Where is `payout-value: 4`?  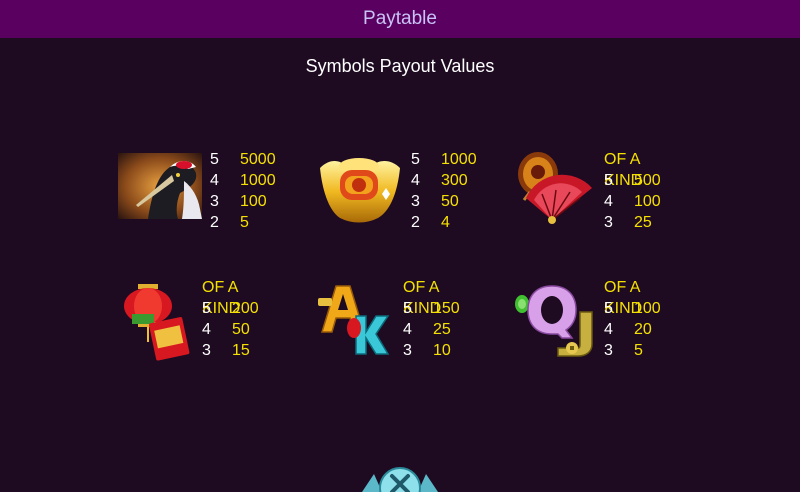
payout-value: 4 is located at coordinates (445, 222).